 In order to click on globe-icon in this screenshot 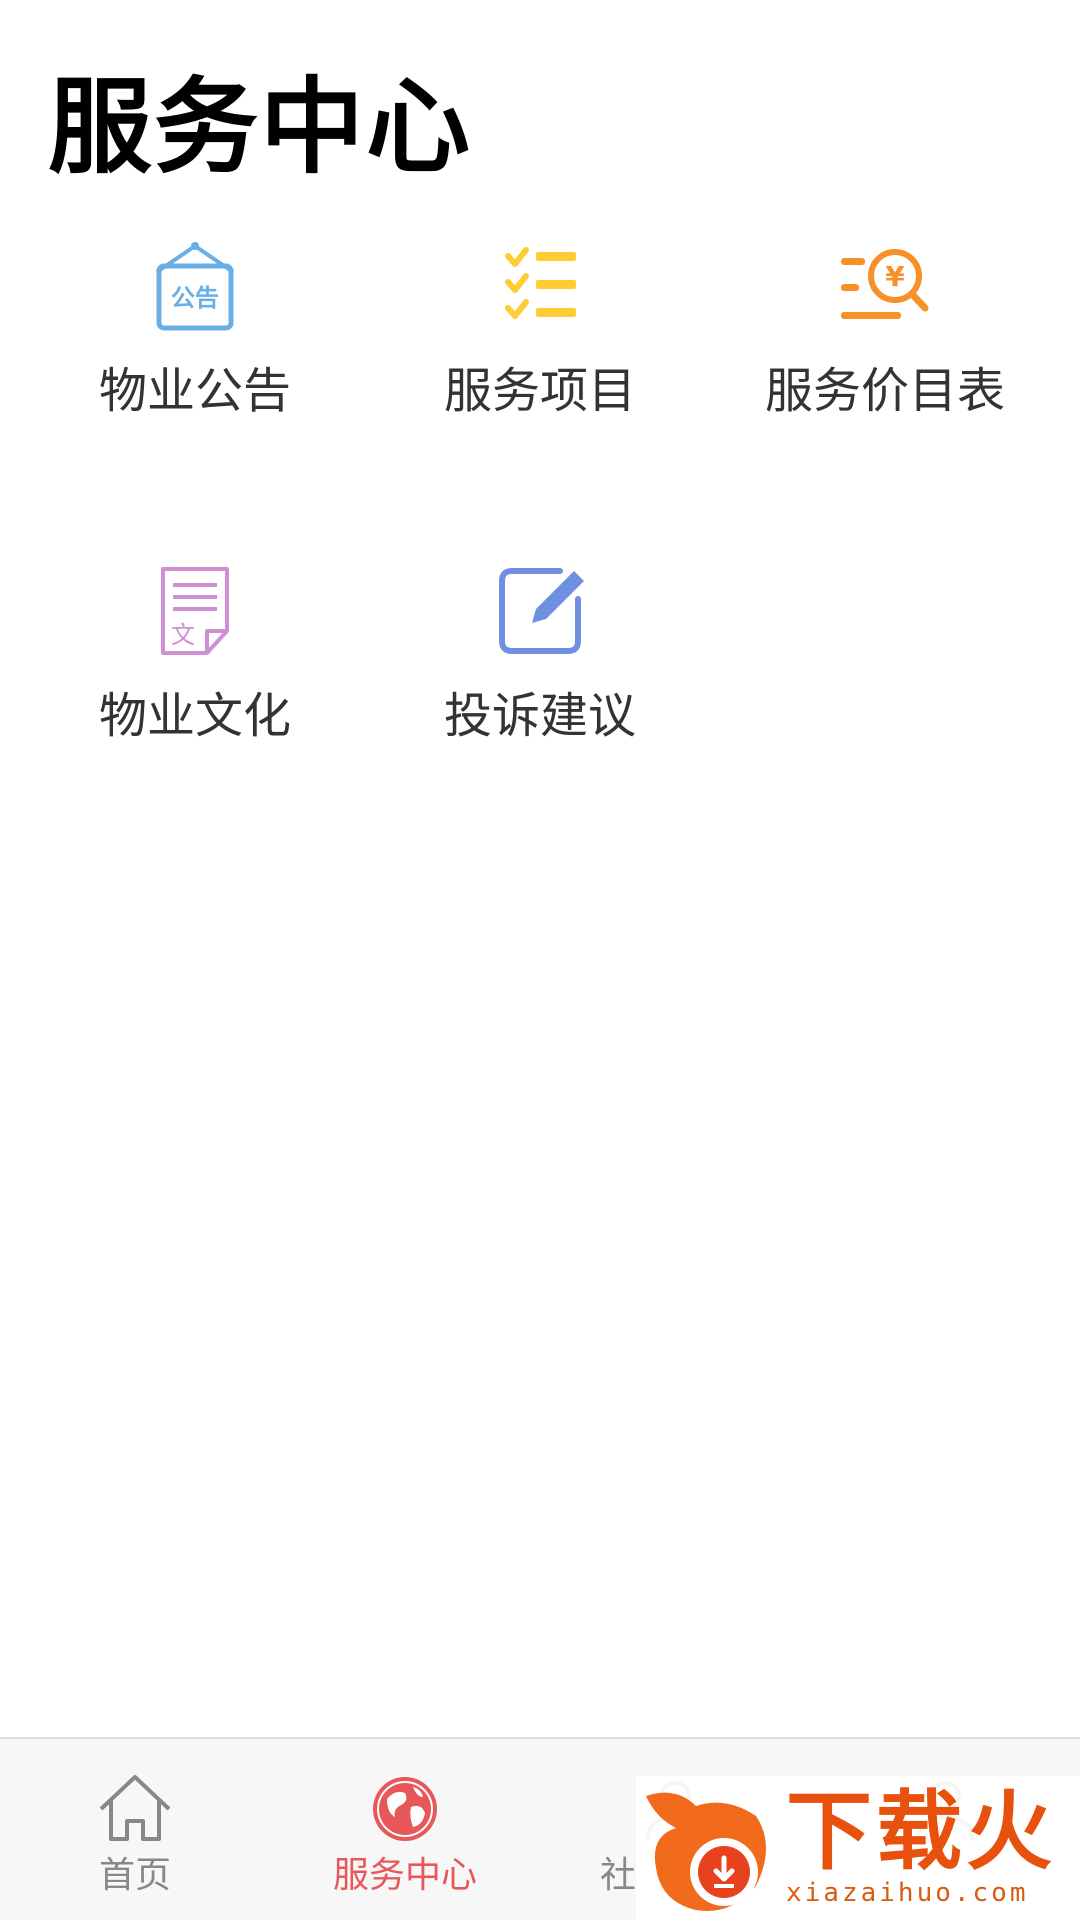, I will do `click(405, 1809)`.